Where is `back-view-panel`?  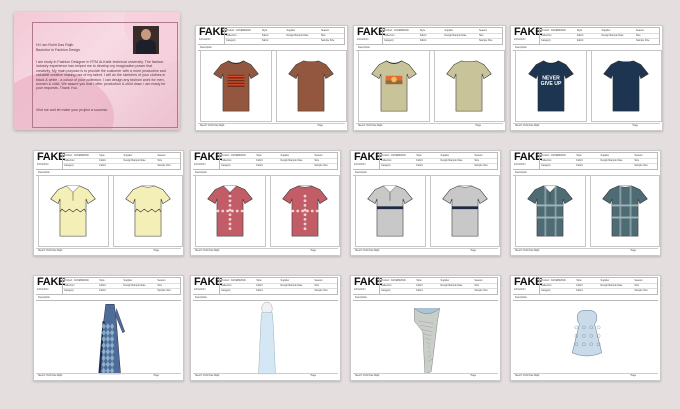
back-view-panel is located at coordinates (626, 86).